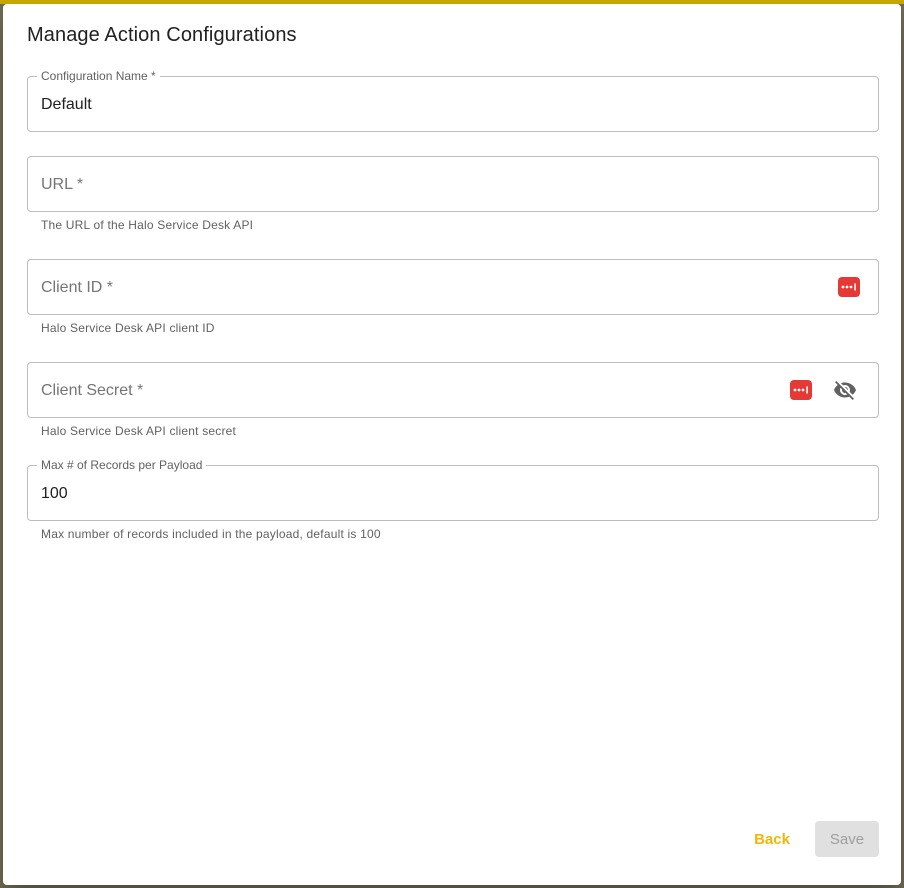  Describe the element at coordinates (453, 390) in the screenshot. I see `client-secret-input: Client Secret *` at that location.